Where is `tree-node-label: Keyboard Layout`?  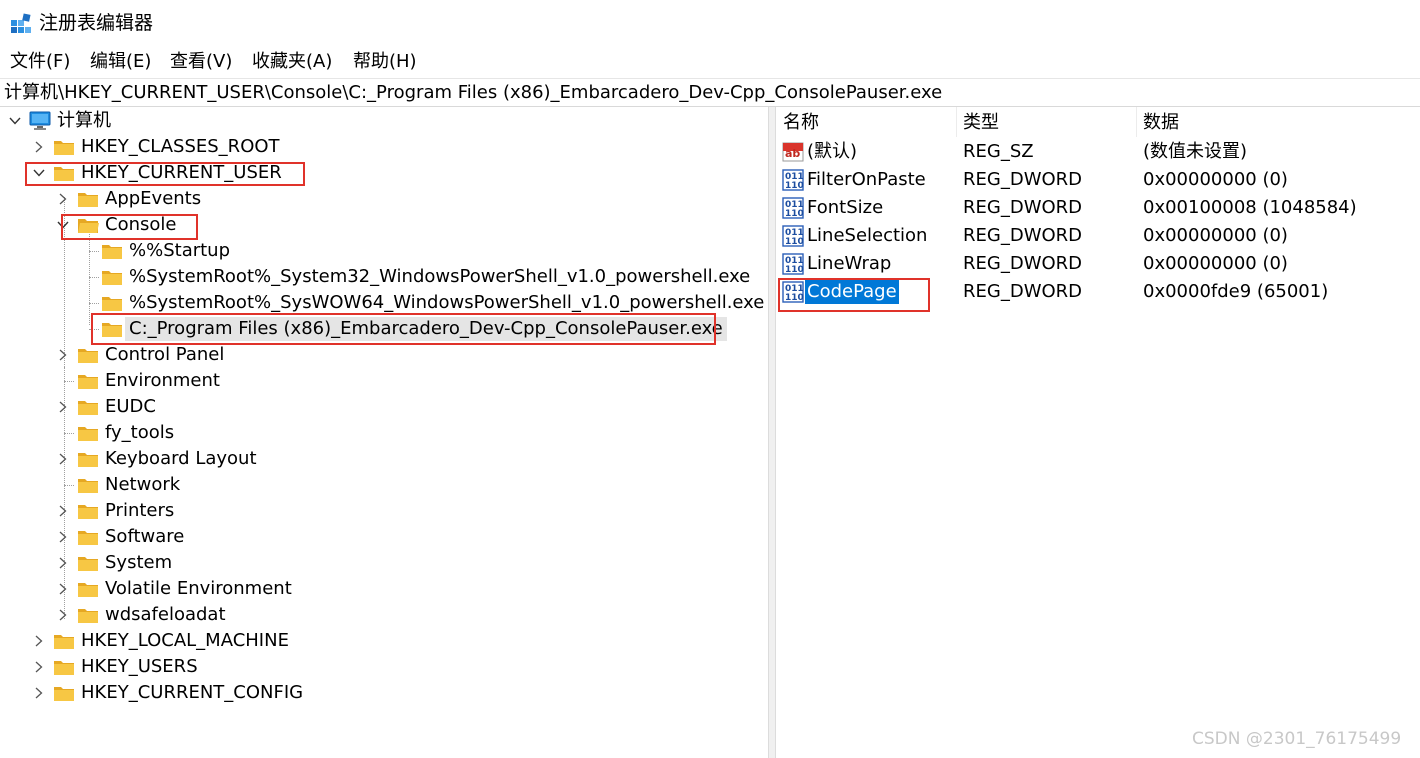 tree-node-label: Keyboard Layout is located at coordinates (181, 458).